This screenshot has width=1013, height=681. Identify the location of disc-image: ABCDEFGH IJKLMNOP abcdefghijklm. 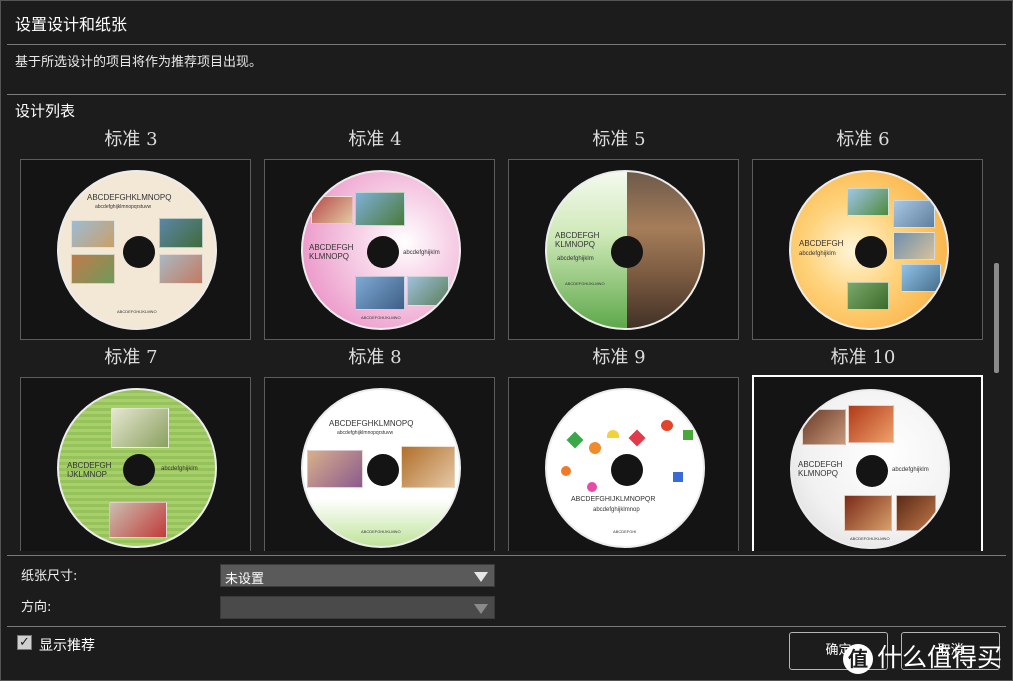
(137, 468).